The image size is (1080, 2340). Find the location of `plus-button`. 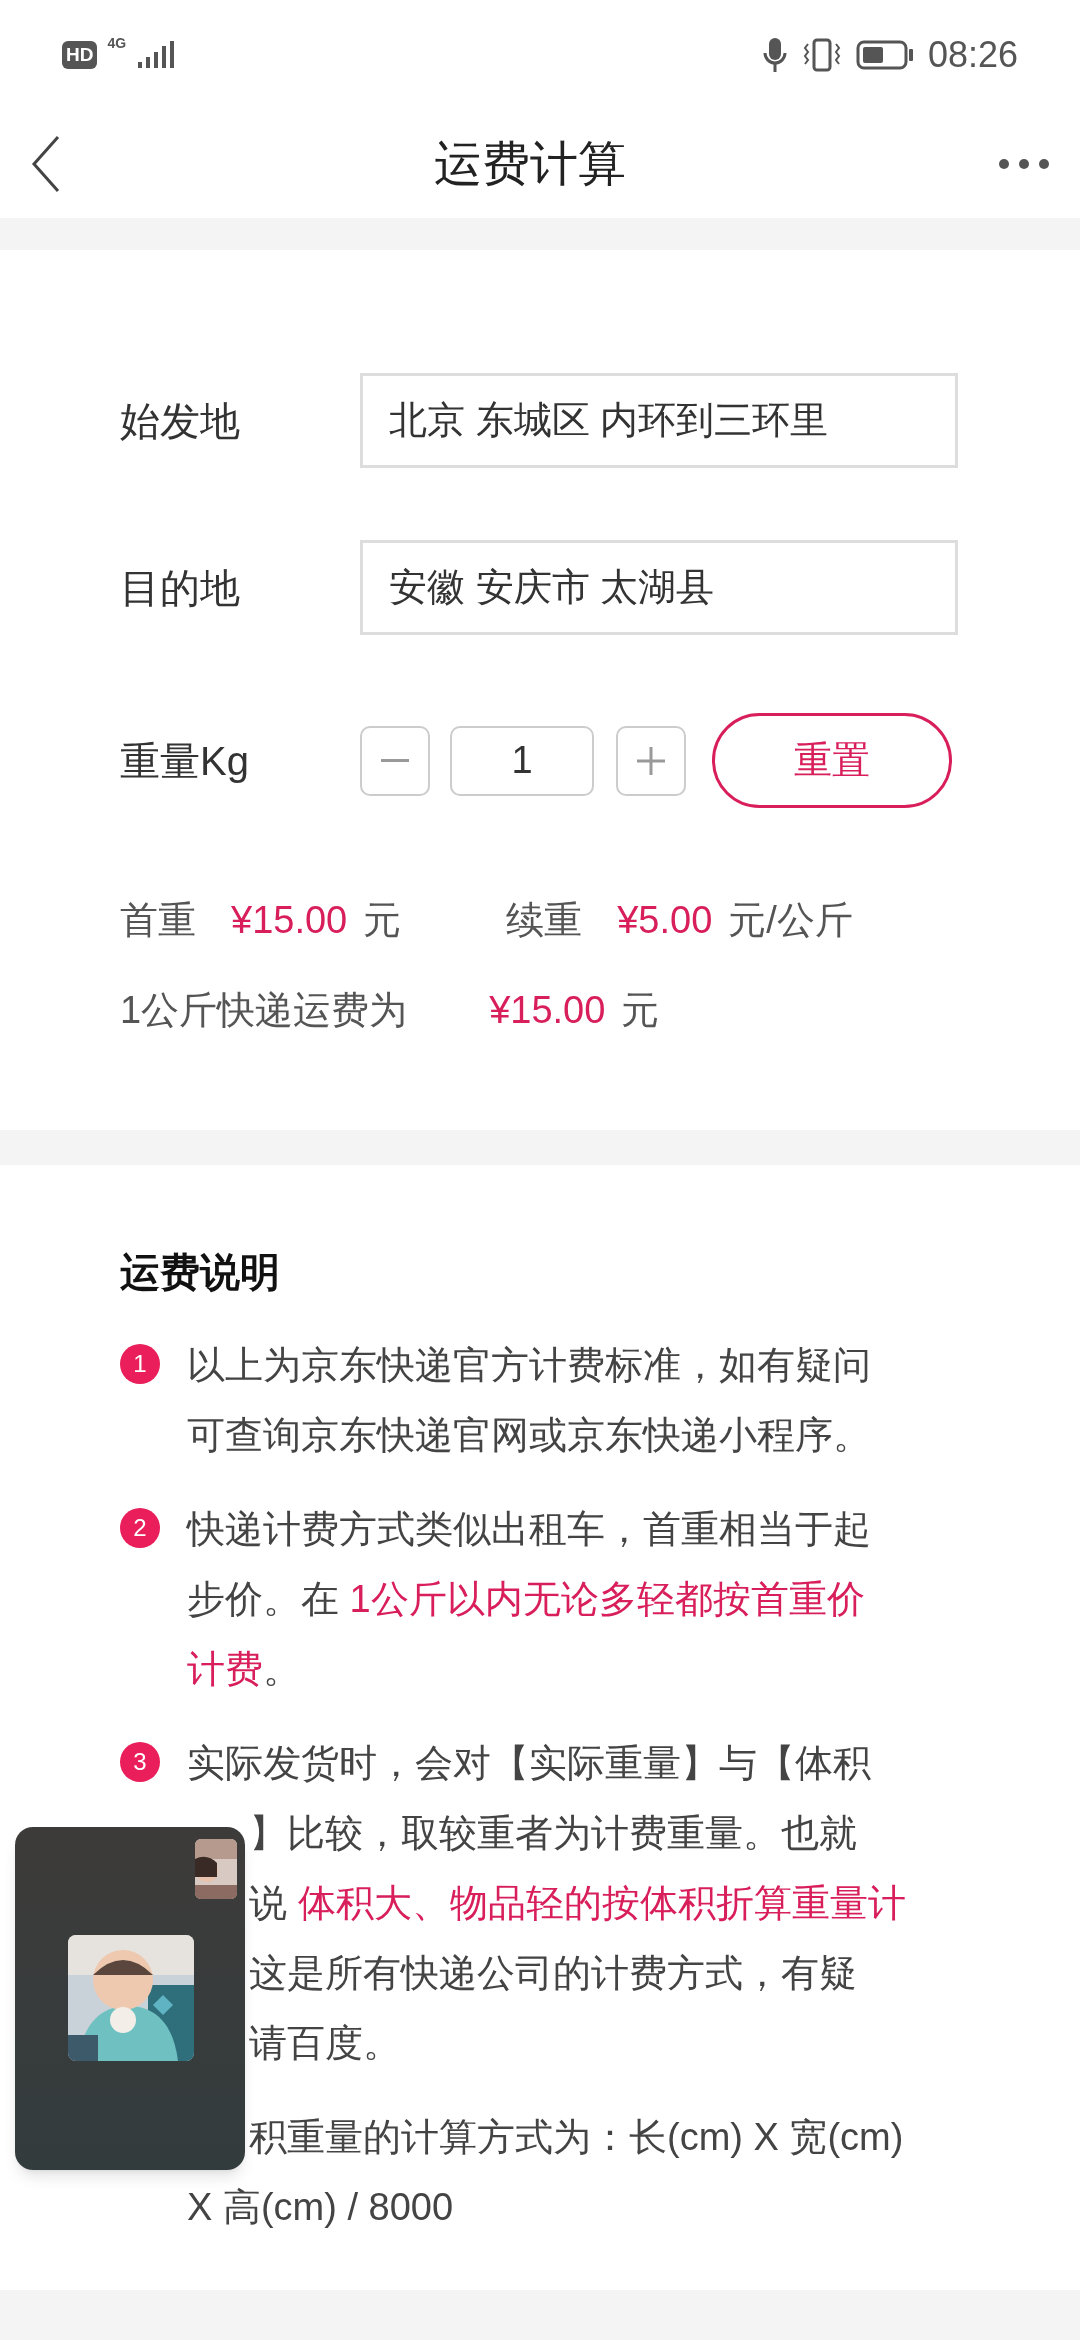

plus-button is located at coordinates (651, 760).